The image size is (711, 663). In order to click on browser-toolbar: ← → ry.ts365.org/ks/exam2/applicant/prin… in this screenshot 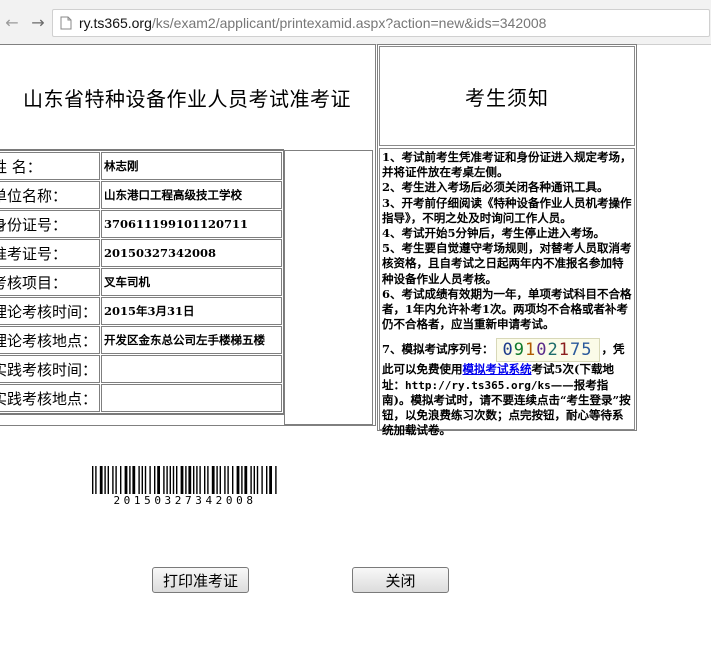, I will do `click(355, 22)`.